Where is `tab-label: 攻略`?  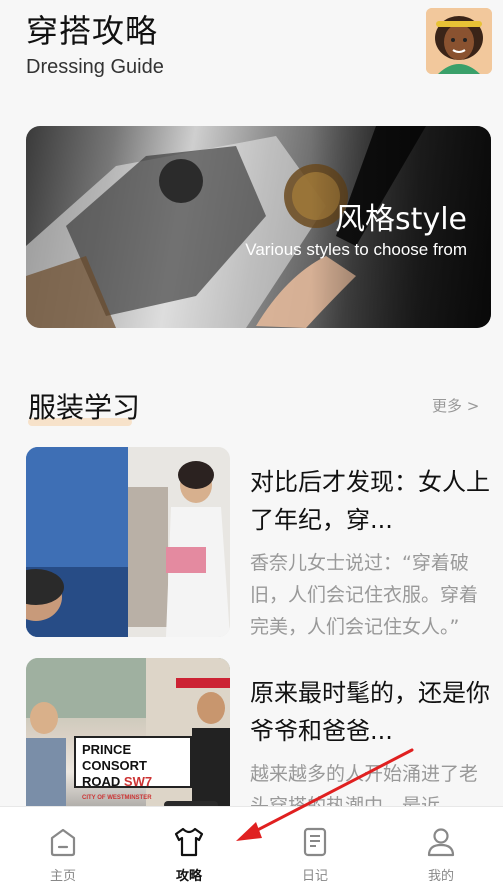 tab-label: 攻略 is located at coordinates (188, 876).